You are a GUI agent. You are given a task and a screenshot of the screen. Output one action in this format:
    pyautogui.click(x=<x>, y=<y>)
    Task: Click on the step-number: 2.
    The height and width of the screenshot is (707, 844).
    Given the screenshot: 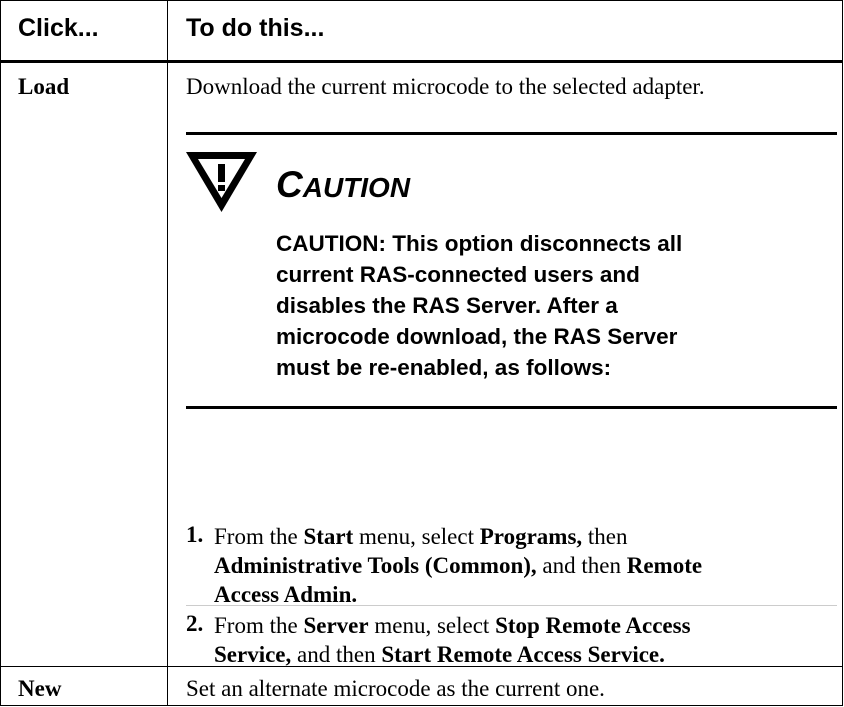 What is the action you would take?
    pyautogui.click(x=195, y=623)
    